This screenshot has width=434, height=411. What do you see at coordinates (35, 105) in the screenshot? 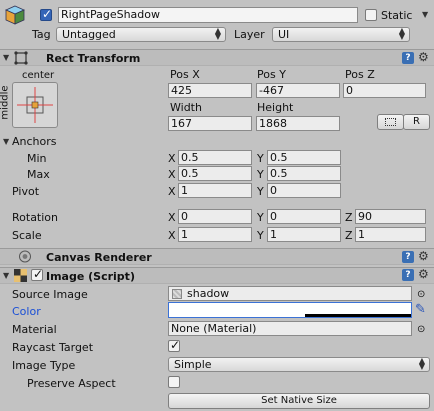
I see `anchor-preset-button` at bounding box center [35, 105].